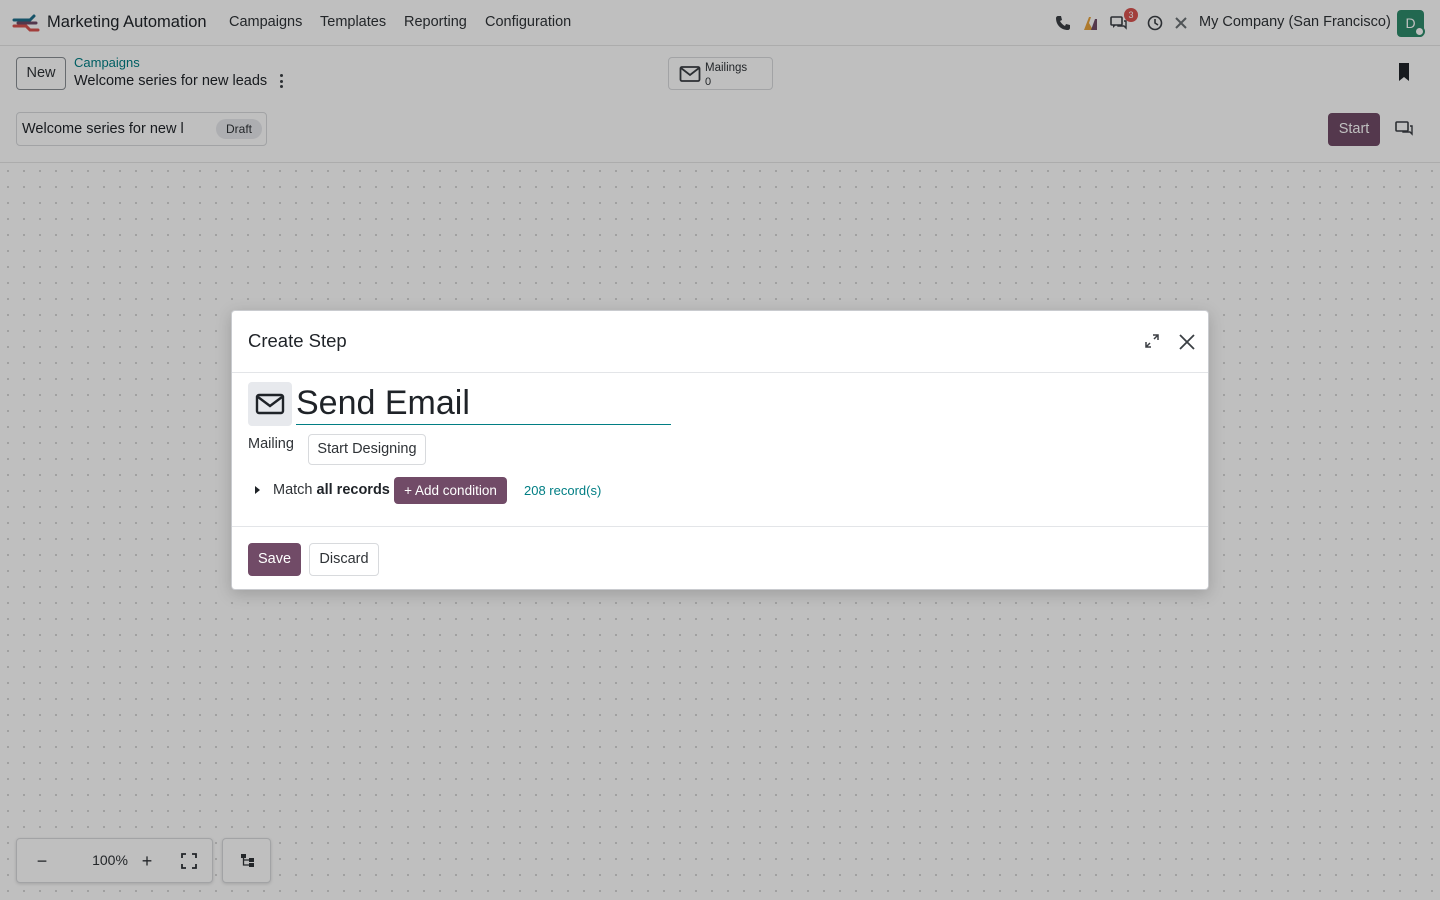  What do you see at coordinates (297, 340) in the screenshot?
I see `dialog-title: Create Step` at bounding box center [297, 340].